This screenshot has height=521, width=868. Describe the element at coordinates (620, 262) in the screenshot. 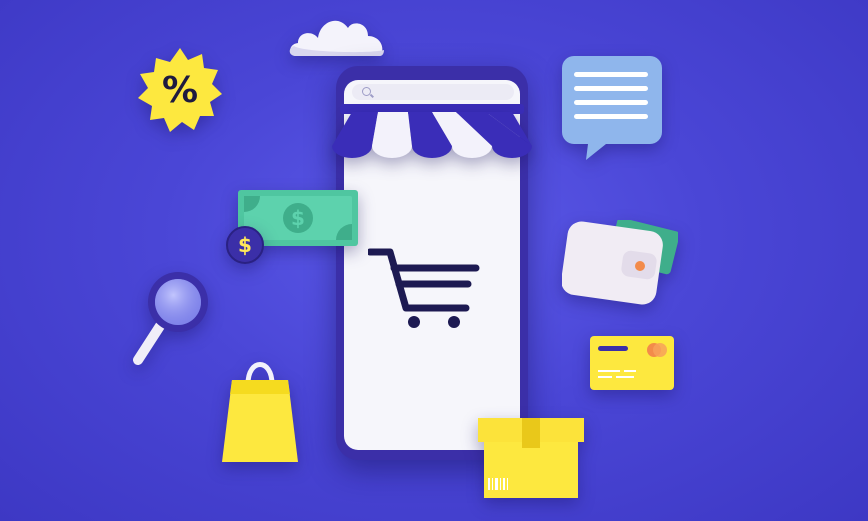

I see `wallet-icon` at that location.